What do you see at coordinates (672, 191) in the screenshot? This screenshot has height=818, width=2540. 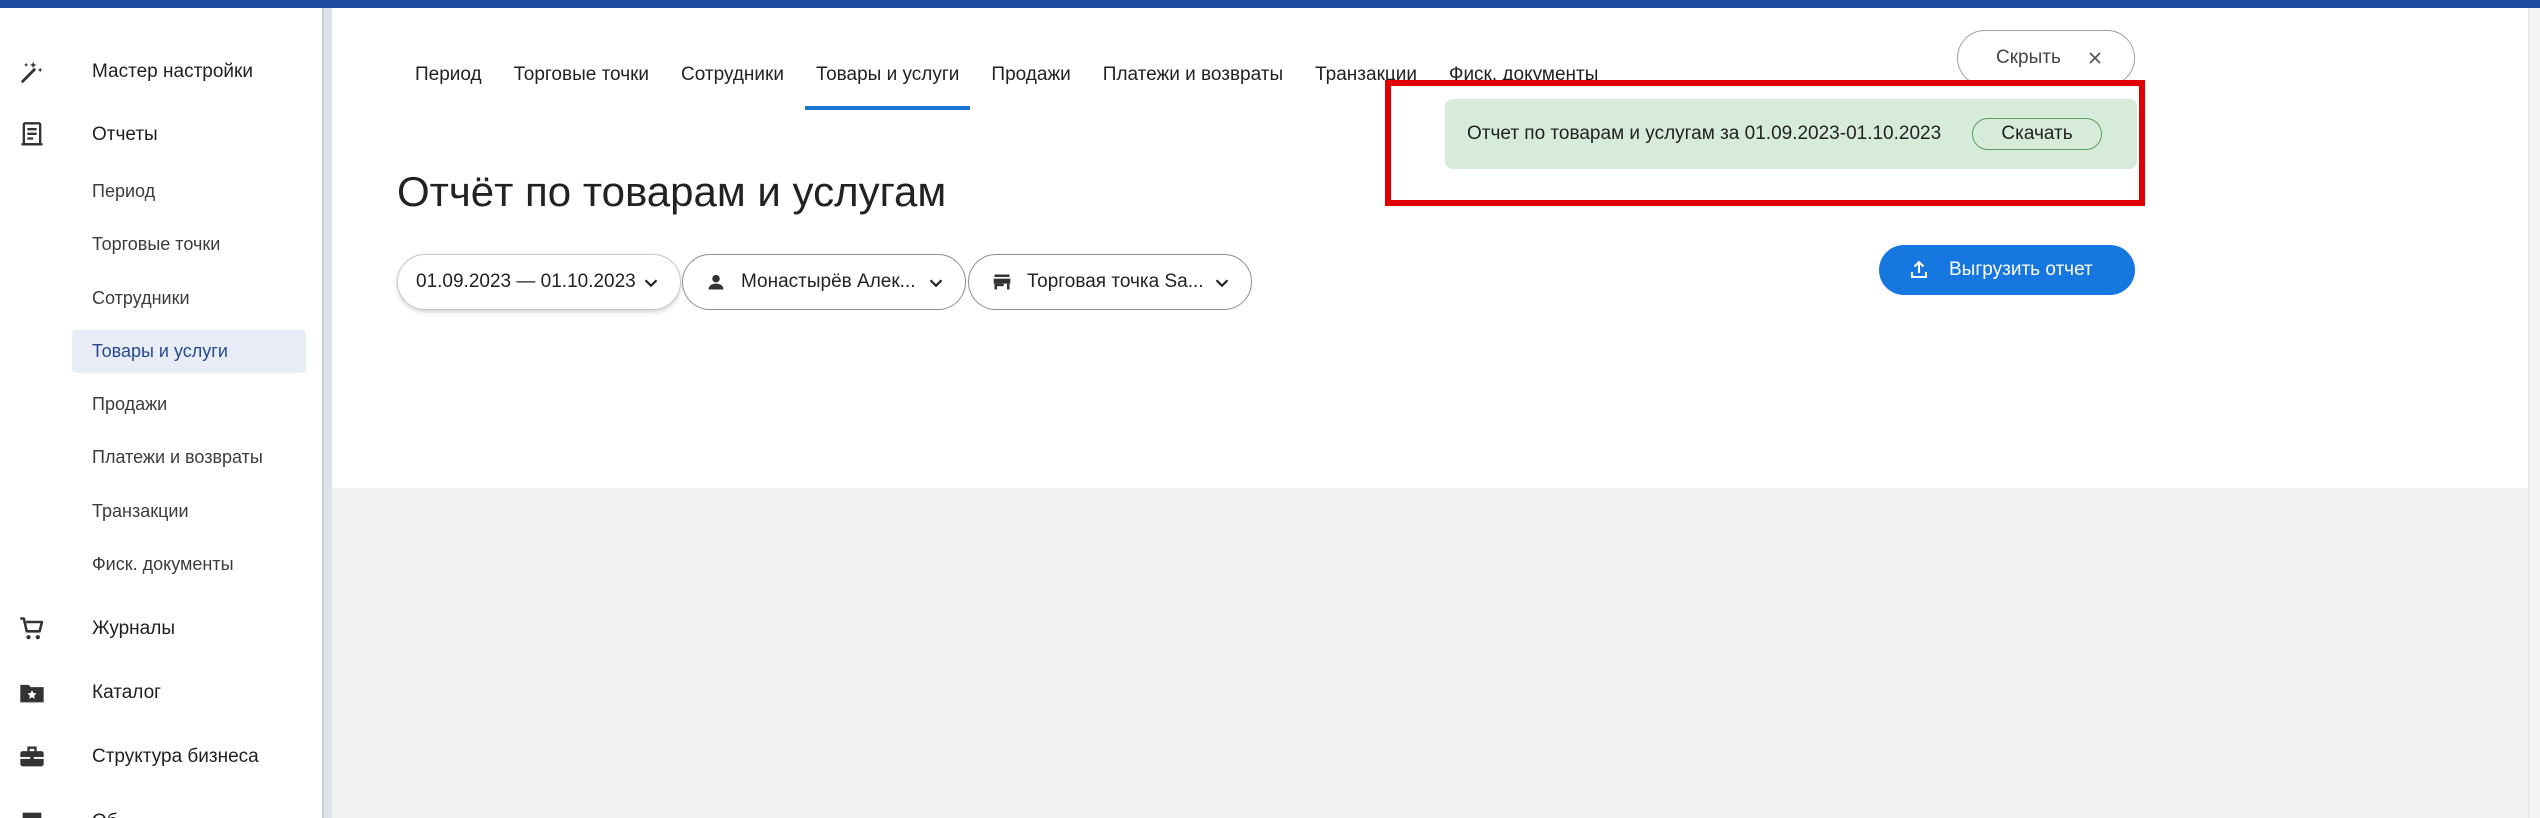 I see `page-title: Отчёт по товарам и услугам` at bounding box center [672, 191].